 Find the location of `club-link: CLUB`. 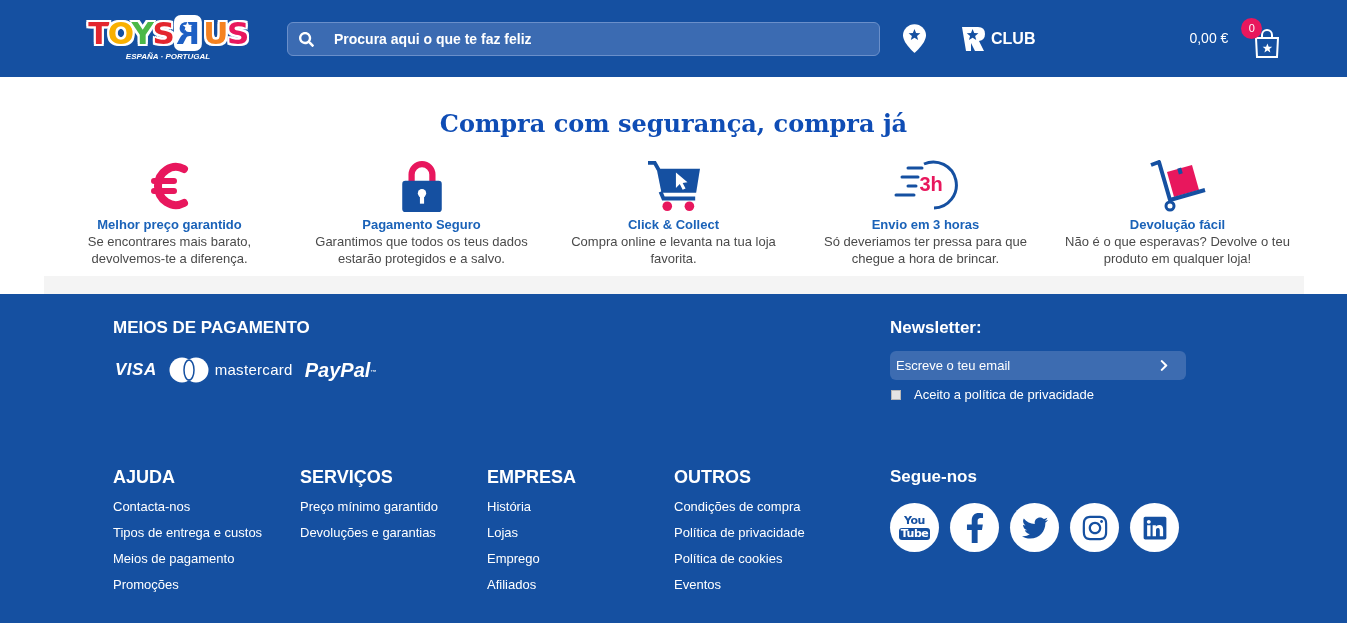

club-link: CLUB is located at coordinates (998, 38).